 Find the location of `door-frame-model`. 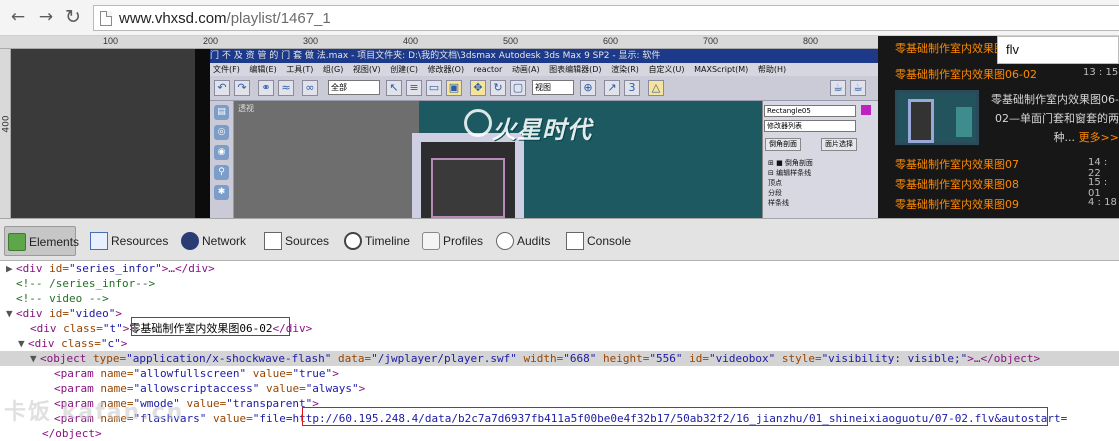

door-frame-model is located at coordinates (468, 175).